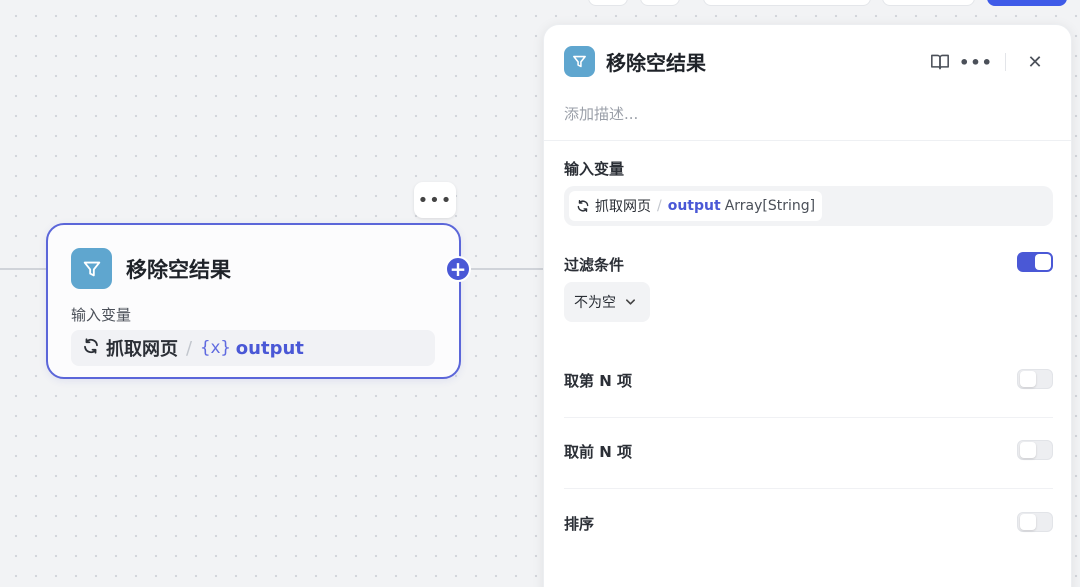 The width and height of the screenshot is (1080, 587). I want to click on chevron-down-icon, so click(630, 302).